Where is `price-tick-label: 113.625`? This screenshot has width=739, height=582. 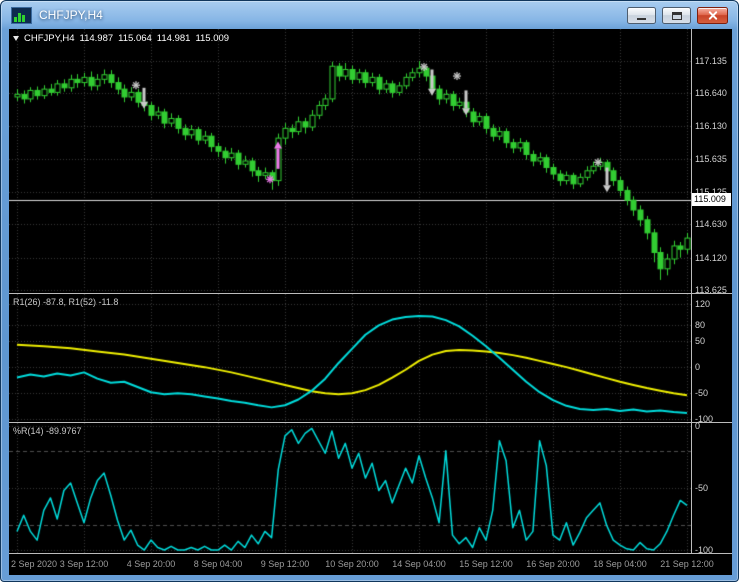 price-tick-label: 113.625 is located at coordinates (711, 290).